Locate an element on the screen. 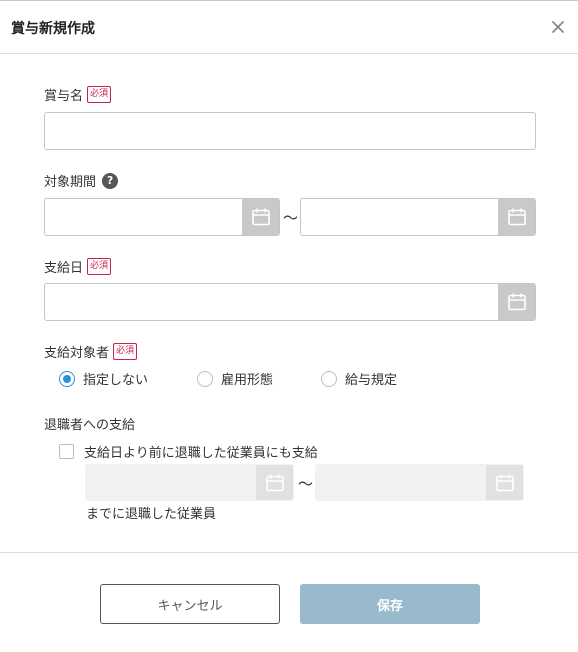 Image resolution: width=578 pixels, height=652 pixels. radio-option-label: 指定しない is located at coordinates (116, 380).